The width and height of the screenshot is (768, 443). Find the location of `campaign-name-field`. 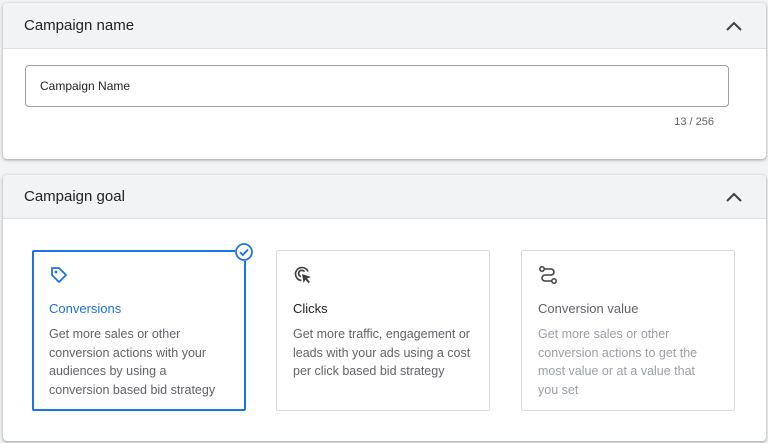

campaign-name-field is located at coordinates (377, 86).